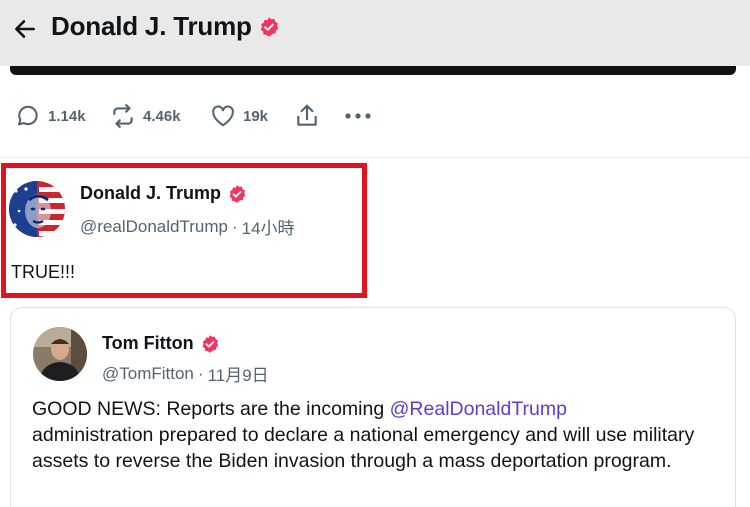  I want to click on reply-icon, so click(29, 116).